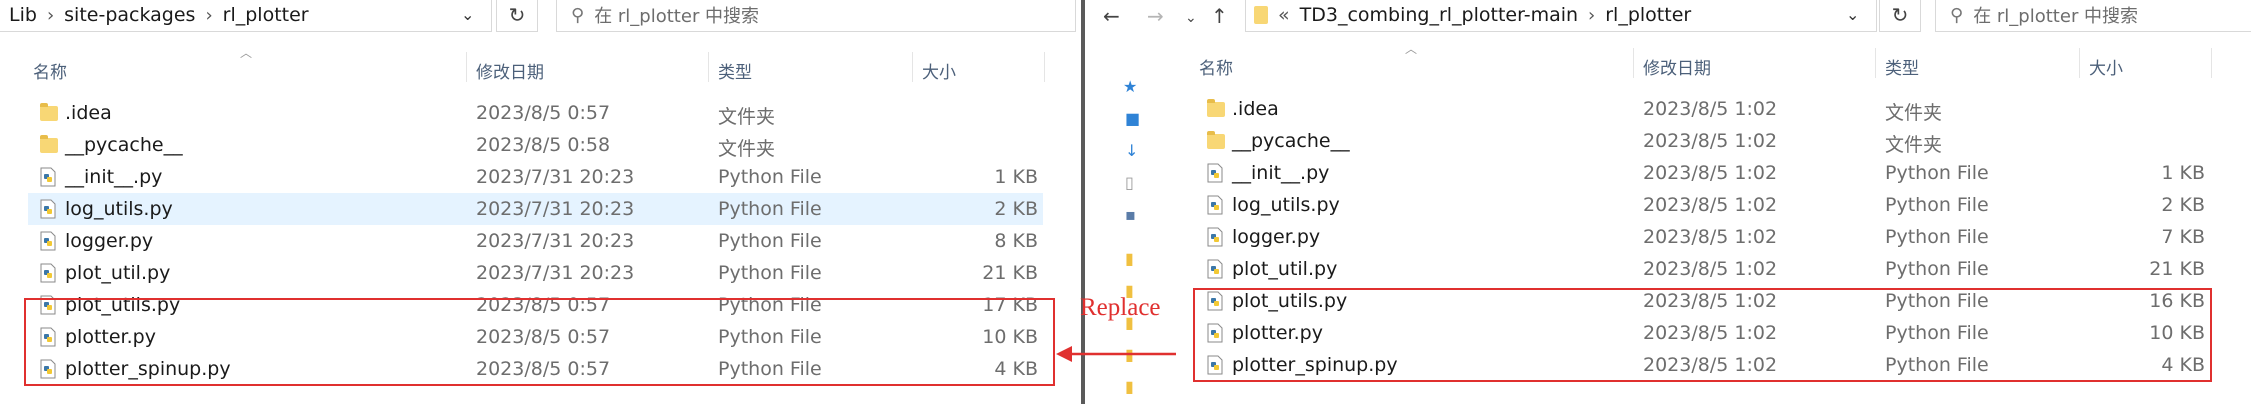  I want to click on file-row: __pycache__ 2023/8/5 0:58 文件夹, so click(535, 145).